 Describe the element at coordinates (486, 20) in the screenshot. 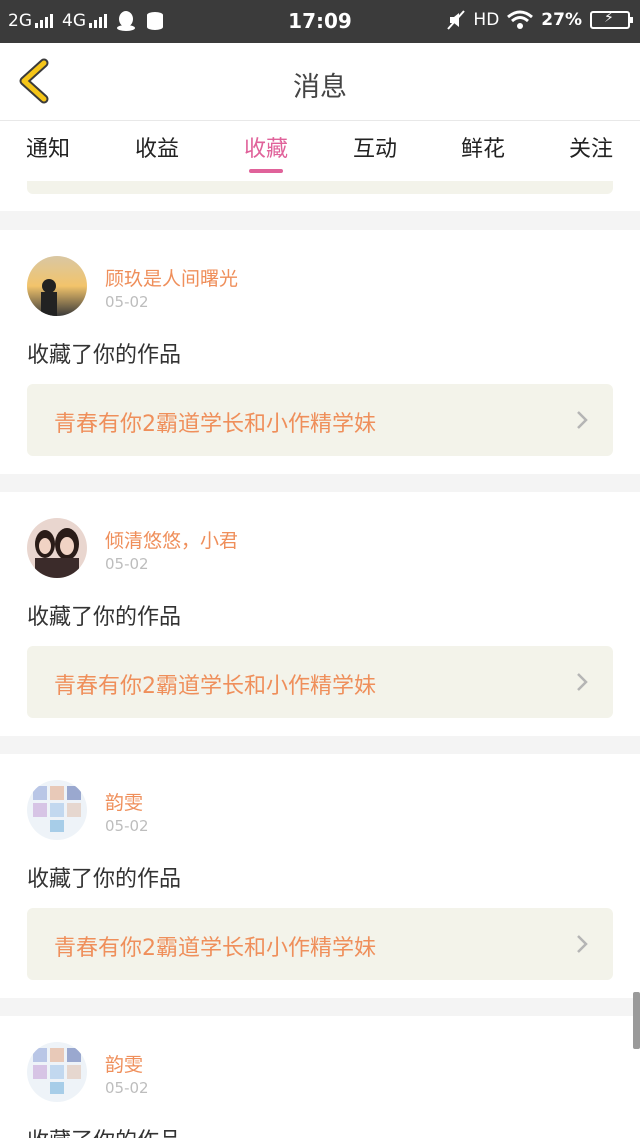

I see `hd-label: HD` at that location.